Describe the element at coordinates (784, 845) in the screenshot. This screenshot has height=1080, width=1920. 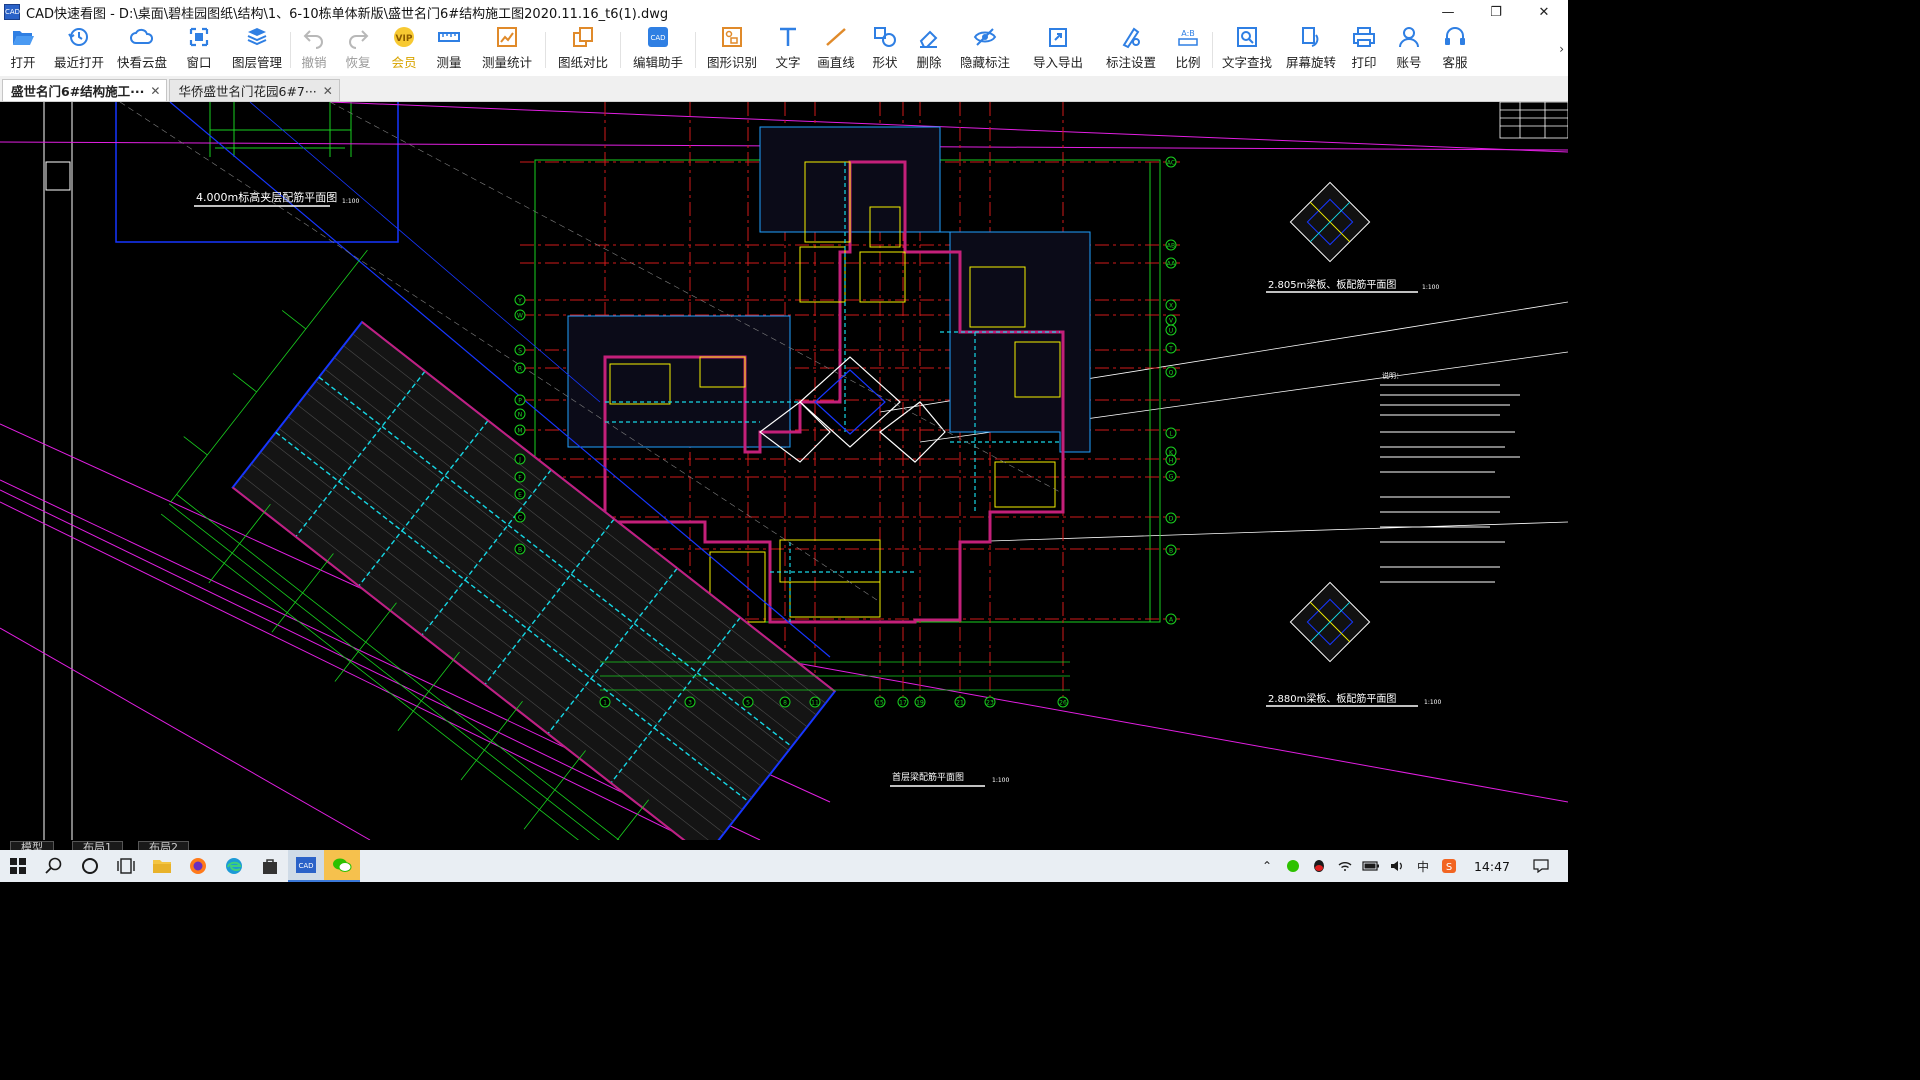
I see `layout-tab-bar: 模型 布局1 布局2` at that location.